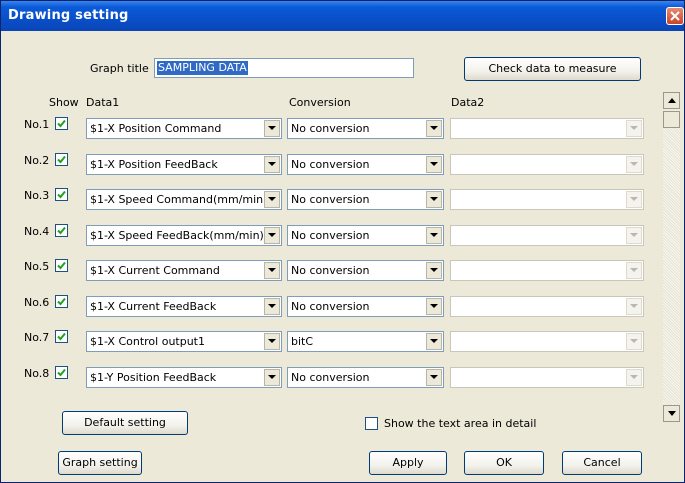  What do you see at coordinates (671, 119) in the screenshot?
I see `scroll-thumb` at bounding box center [671, 119].